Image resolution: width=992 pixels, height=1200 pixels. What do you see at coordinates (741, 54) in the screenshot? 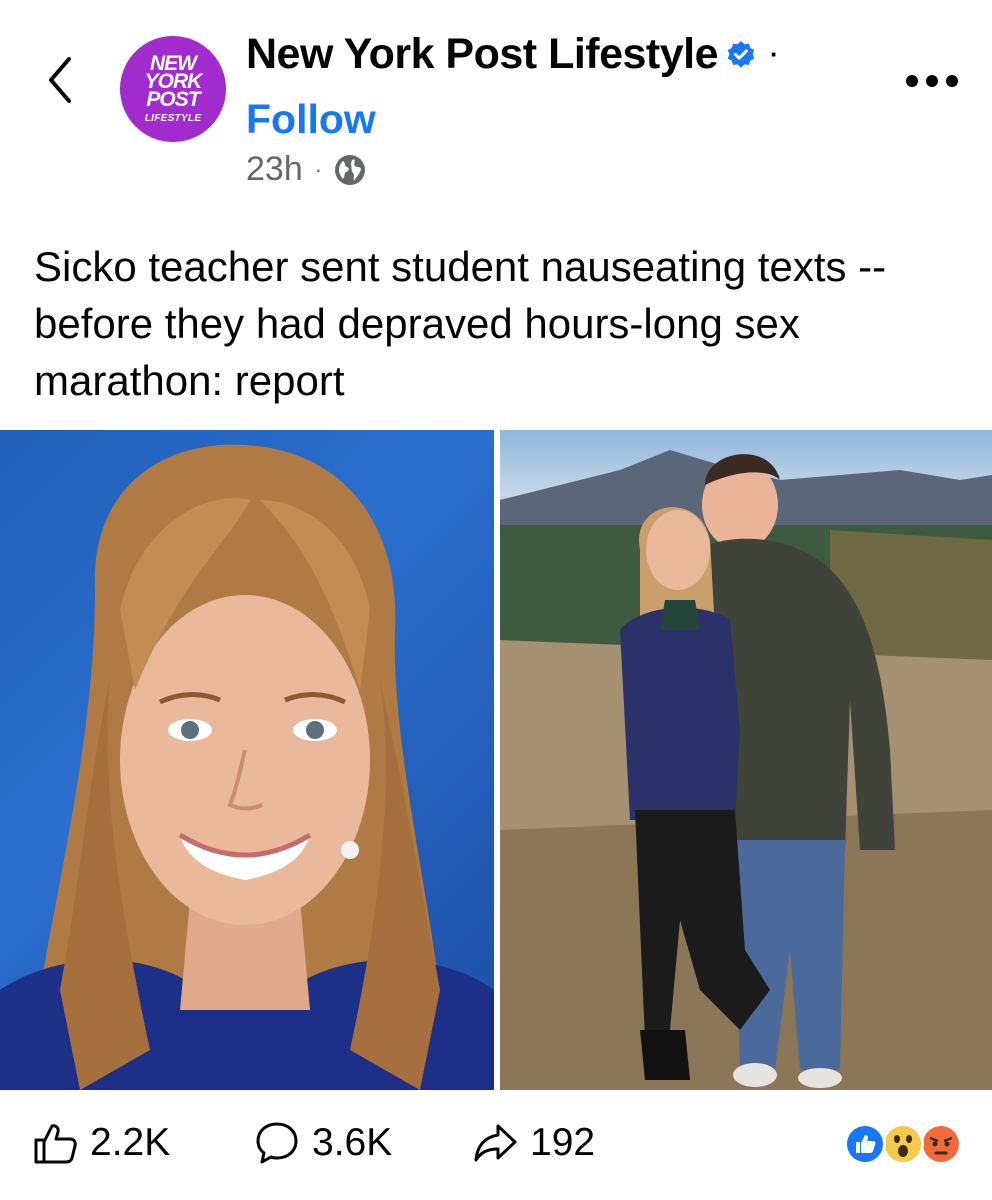
I see `verified-badge-icon` at bounding box center [741, 54].